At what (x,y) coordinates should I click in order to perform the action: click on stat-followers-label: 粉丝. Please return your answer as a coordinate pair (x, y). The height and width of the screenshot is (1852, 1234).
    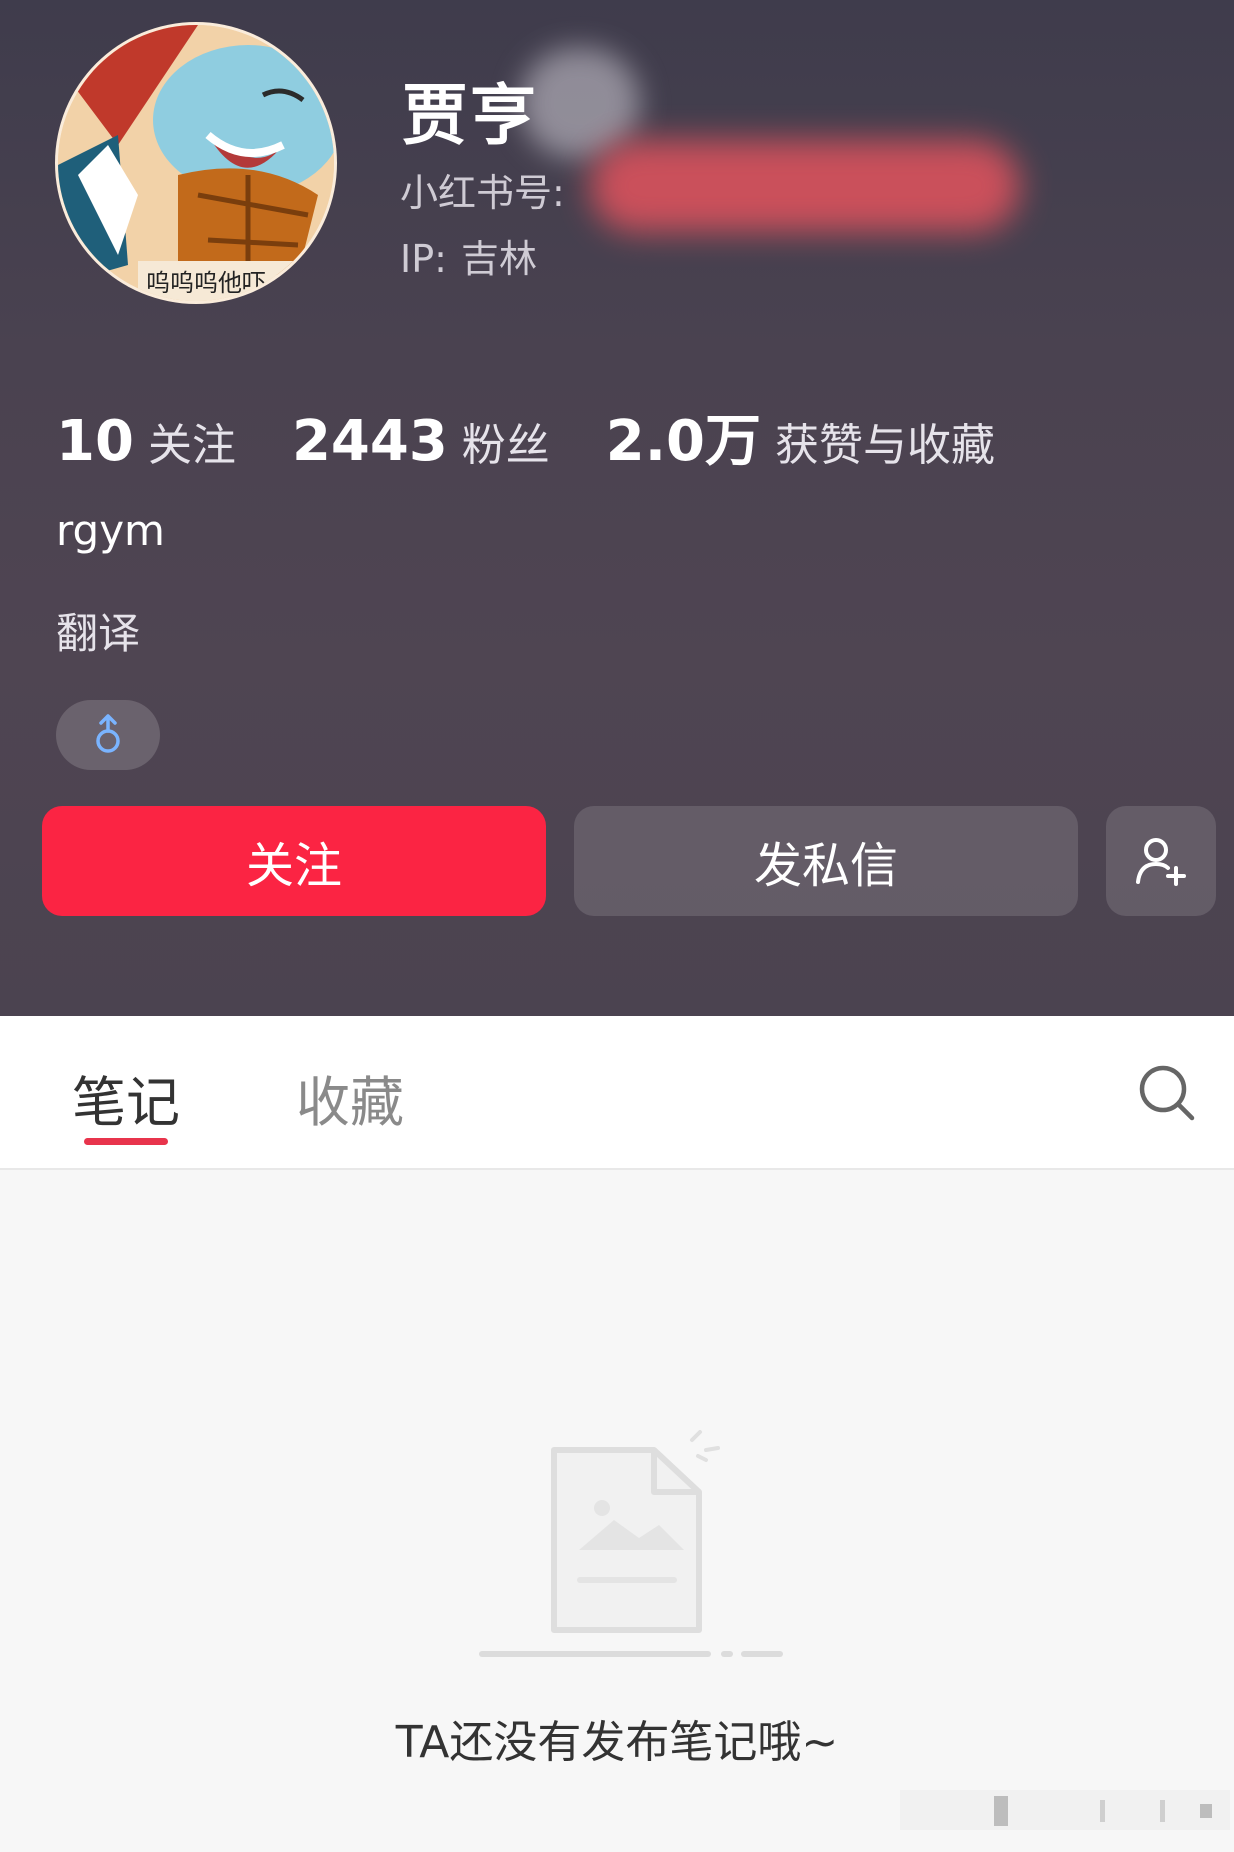
    Looking at the image, I should click on (505, 445).